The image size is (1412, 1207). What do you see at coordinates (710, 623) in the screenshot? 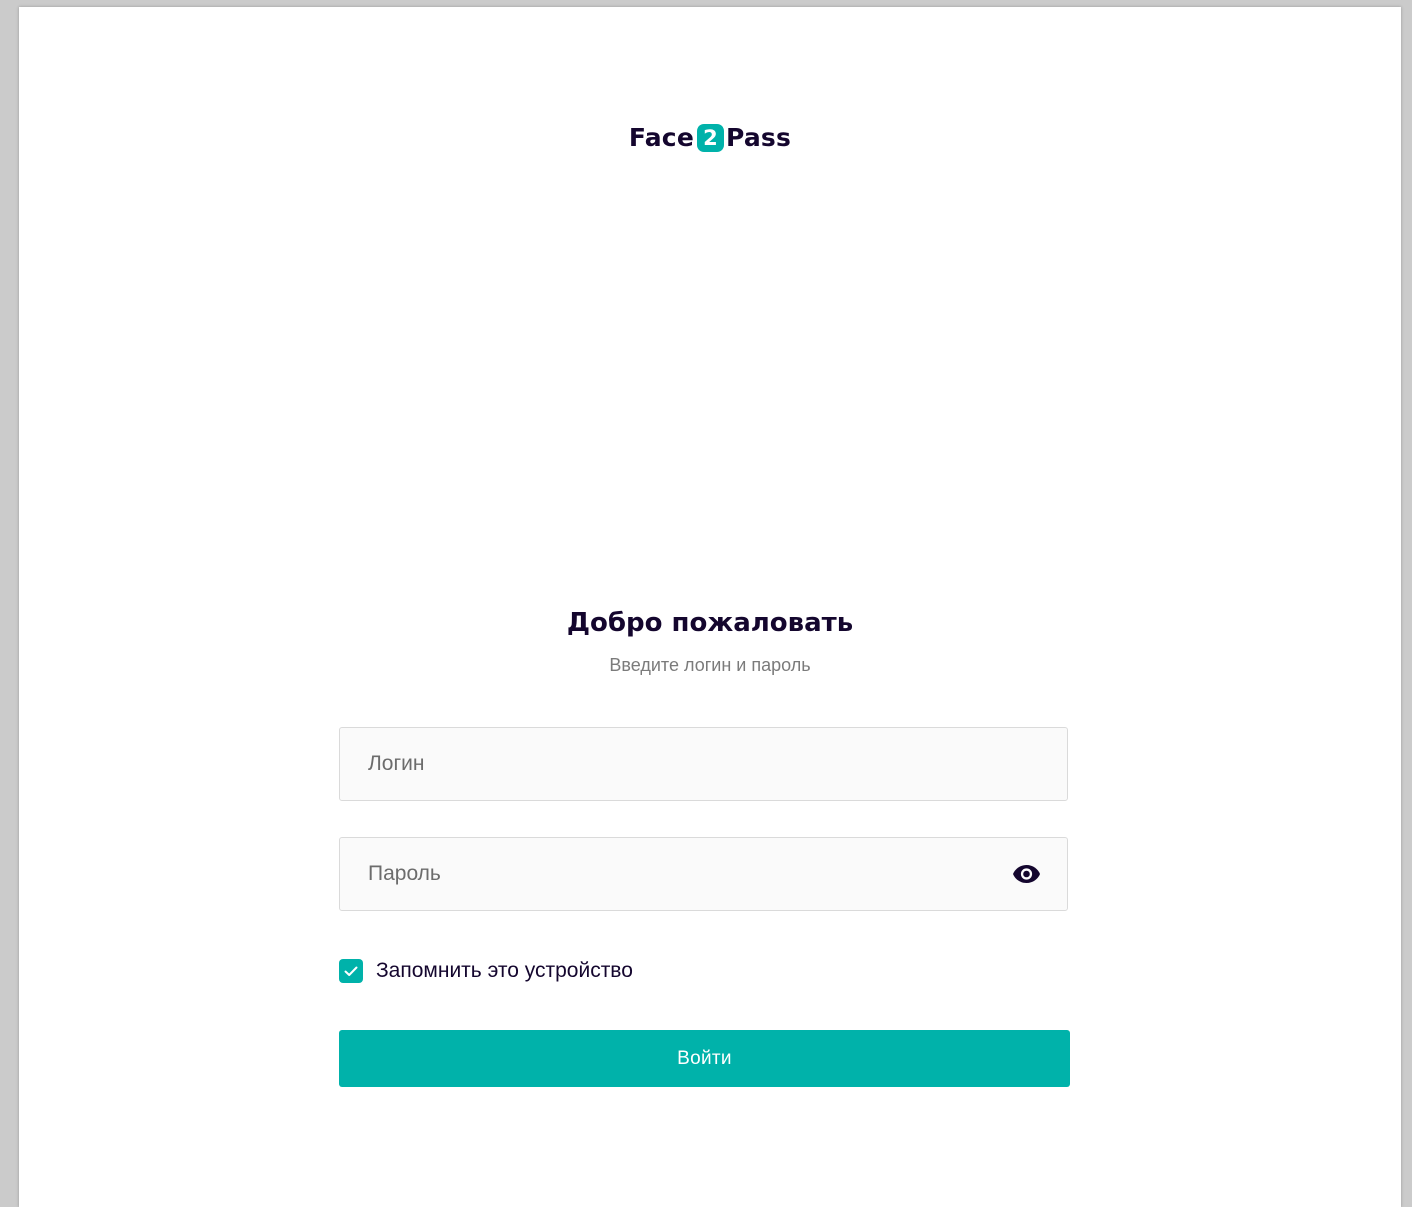
I see `welcome-heading: Добро пожаловать` at bounding box center [710, 623].